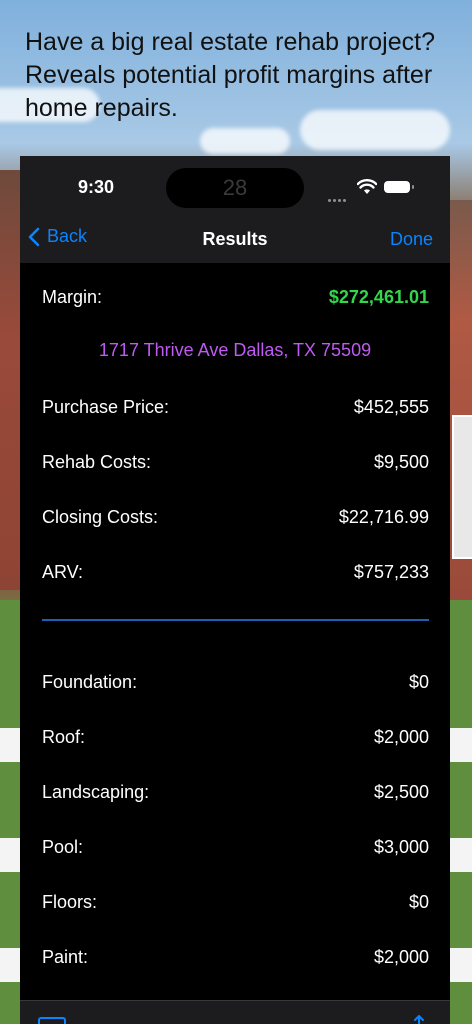 The width and height of the screenshot is (472, 1024). Describe the element at coordinates (367, 186) in the screenshot. I see `wifi-icon` at that location.